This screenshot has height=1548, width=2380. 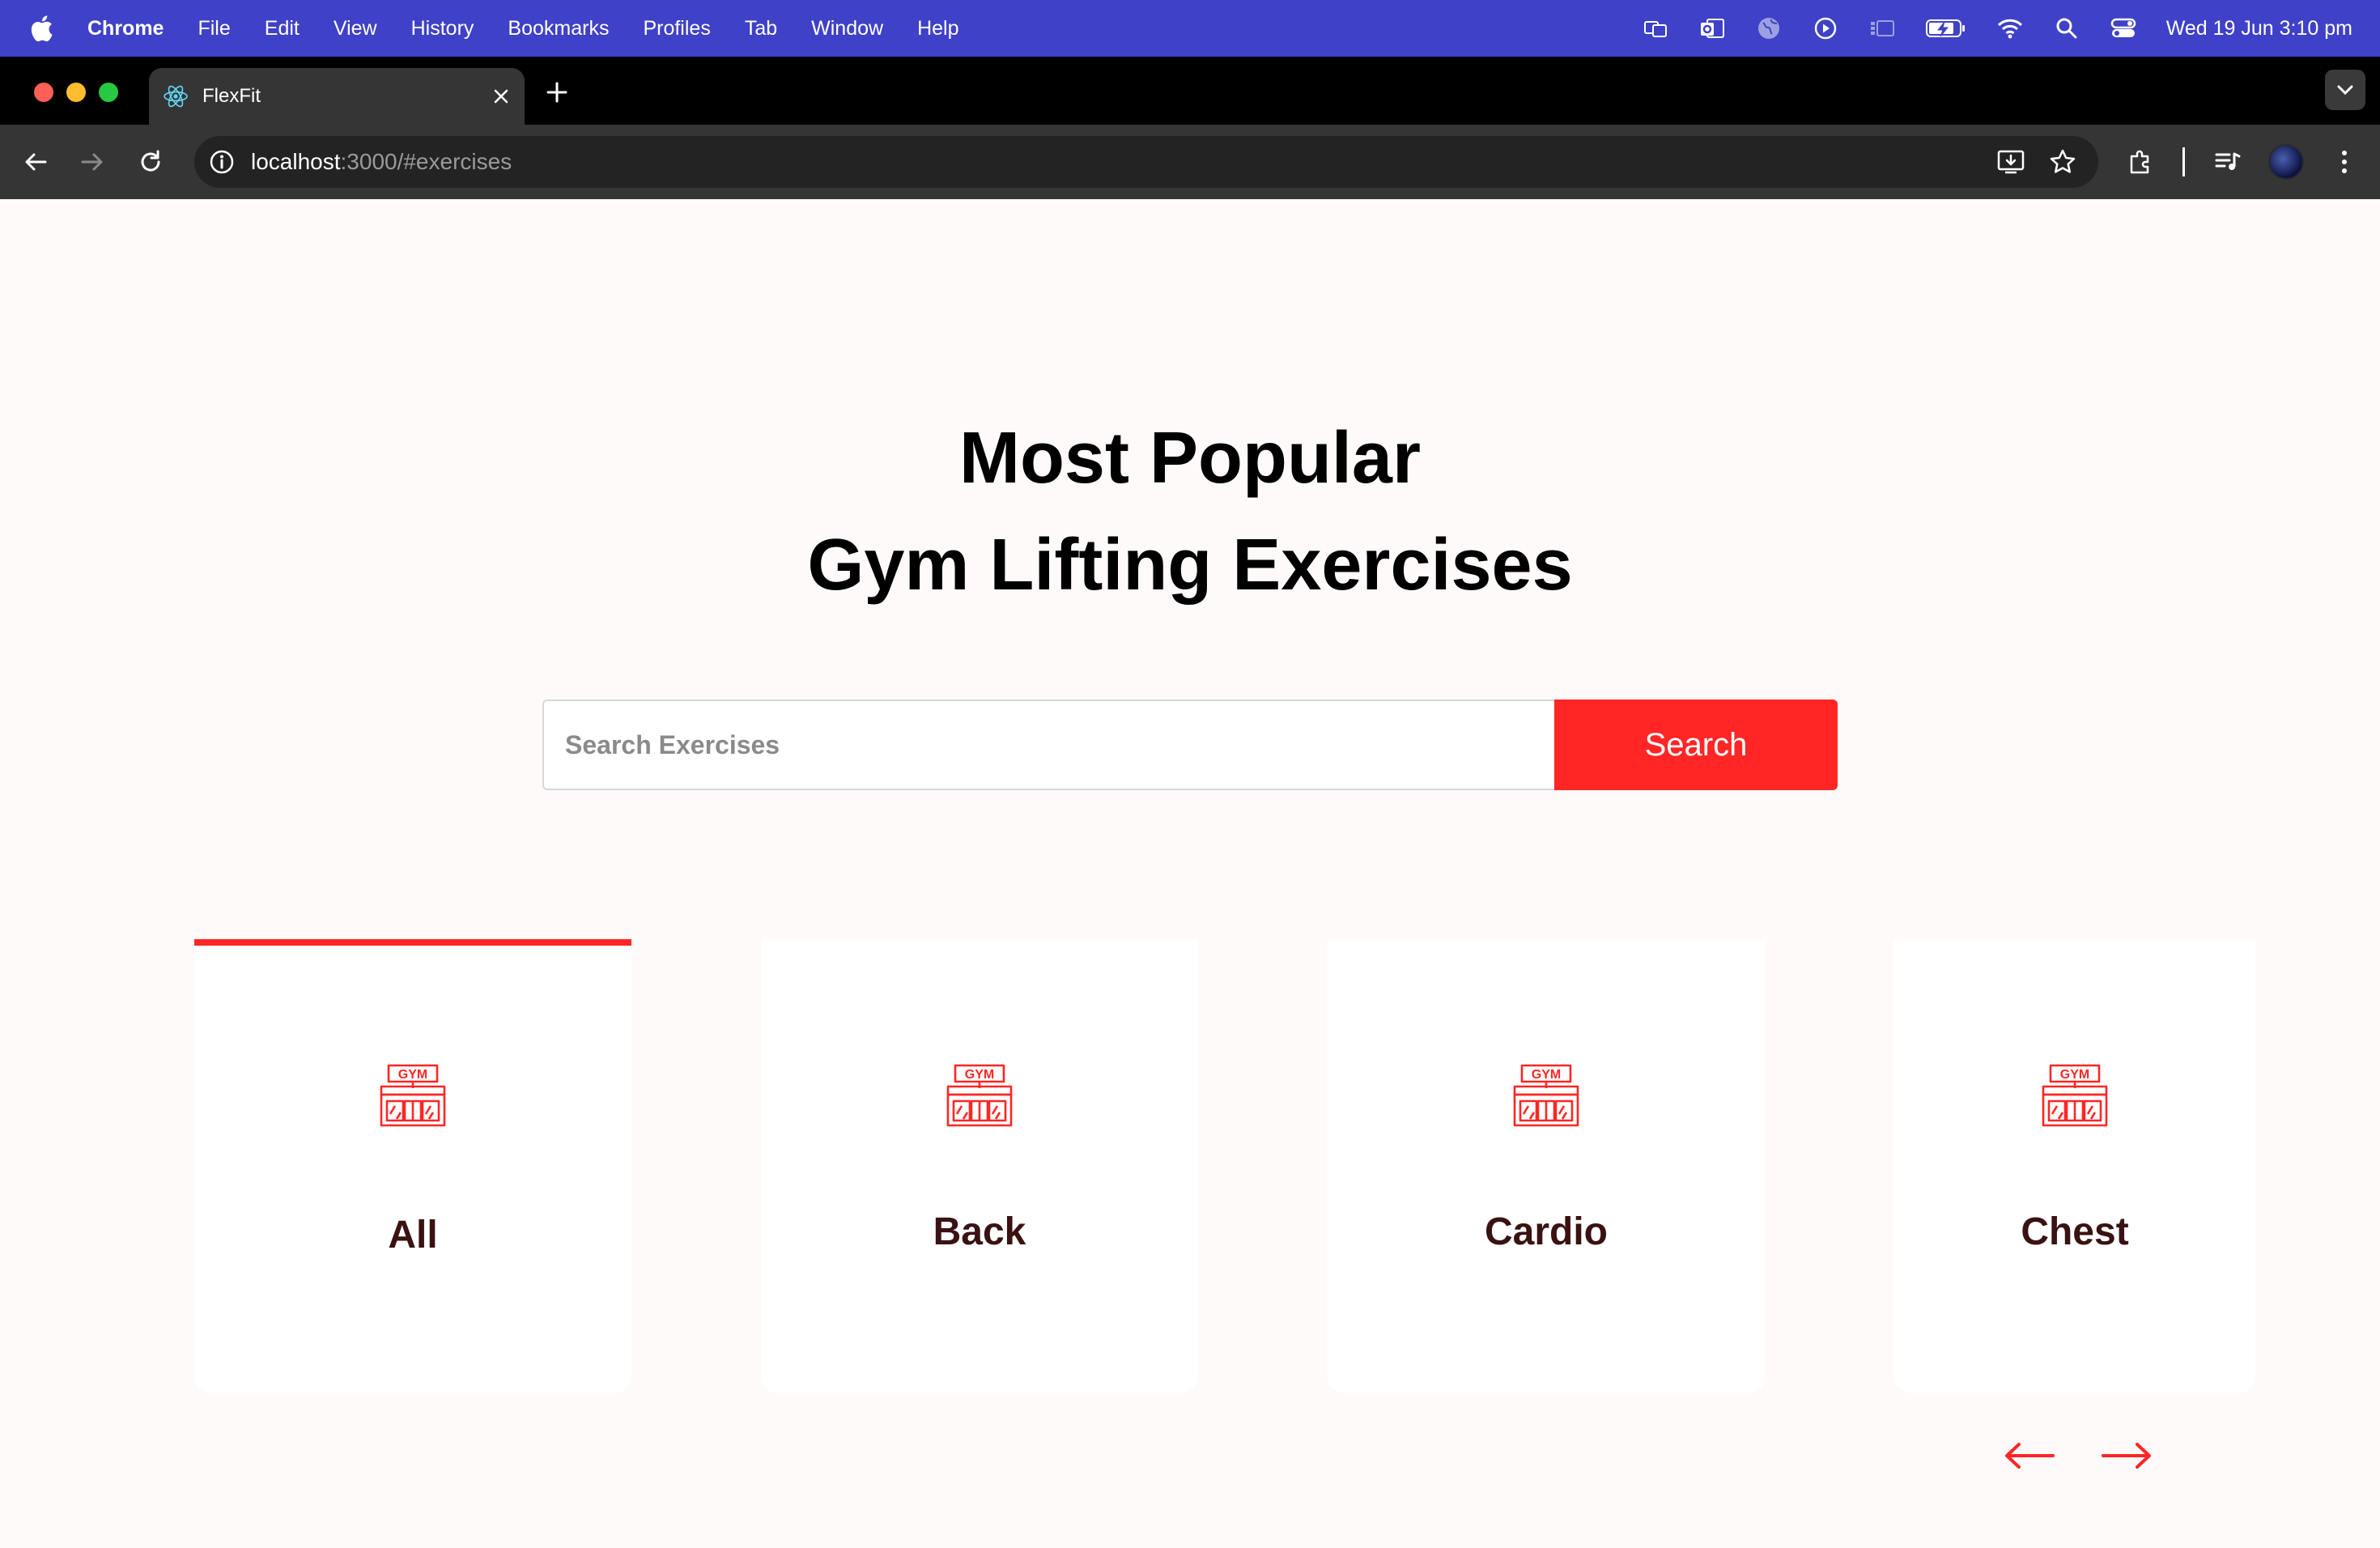 What do you see at coordinates (2010, 28) in the screenshot?
I see `wifi-icon` at bounding box center [2010, 28].